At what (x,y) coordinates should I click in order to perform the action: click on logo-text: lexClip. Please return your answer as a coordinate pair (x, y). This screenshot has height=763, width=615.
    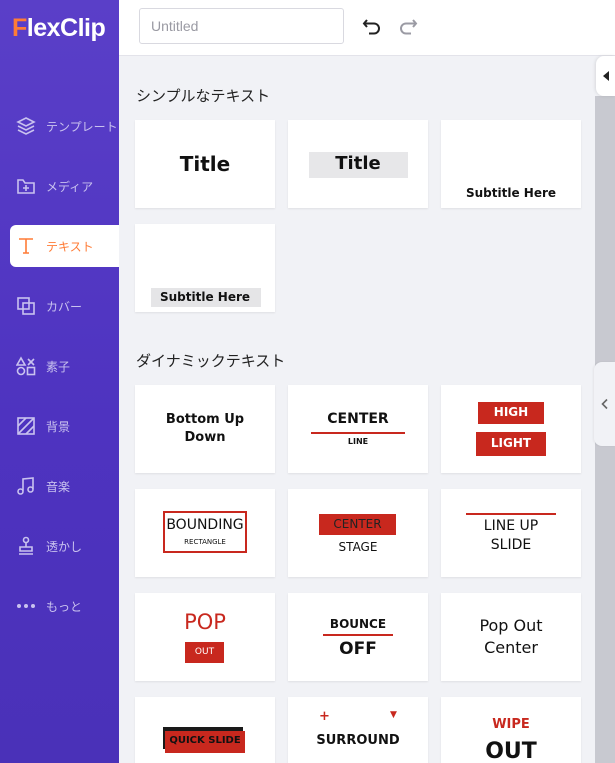
    Looking at the image, I should click on (66, 27).